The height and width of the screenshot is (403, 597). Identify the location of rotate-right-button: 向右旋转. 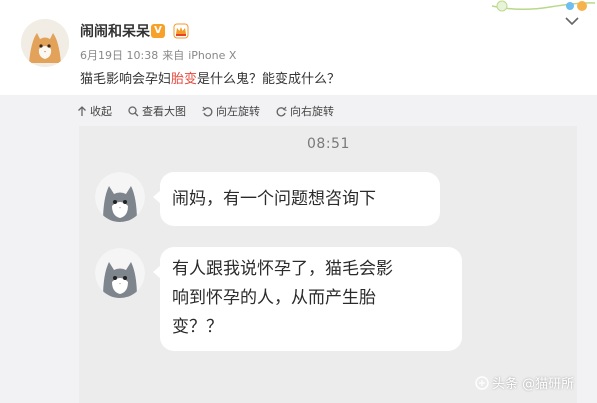
(305, 111).